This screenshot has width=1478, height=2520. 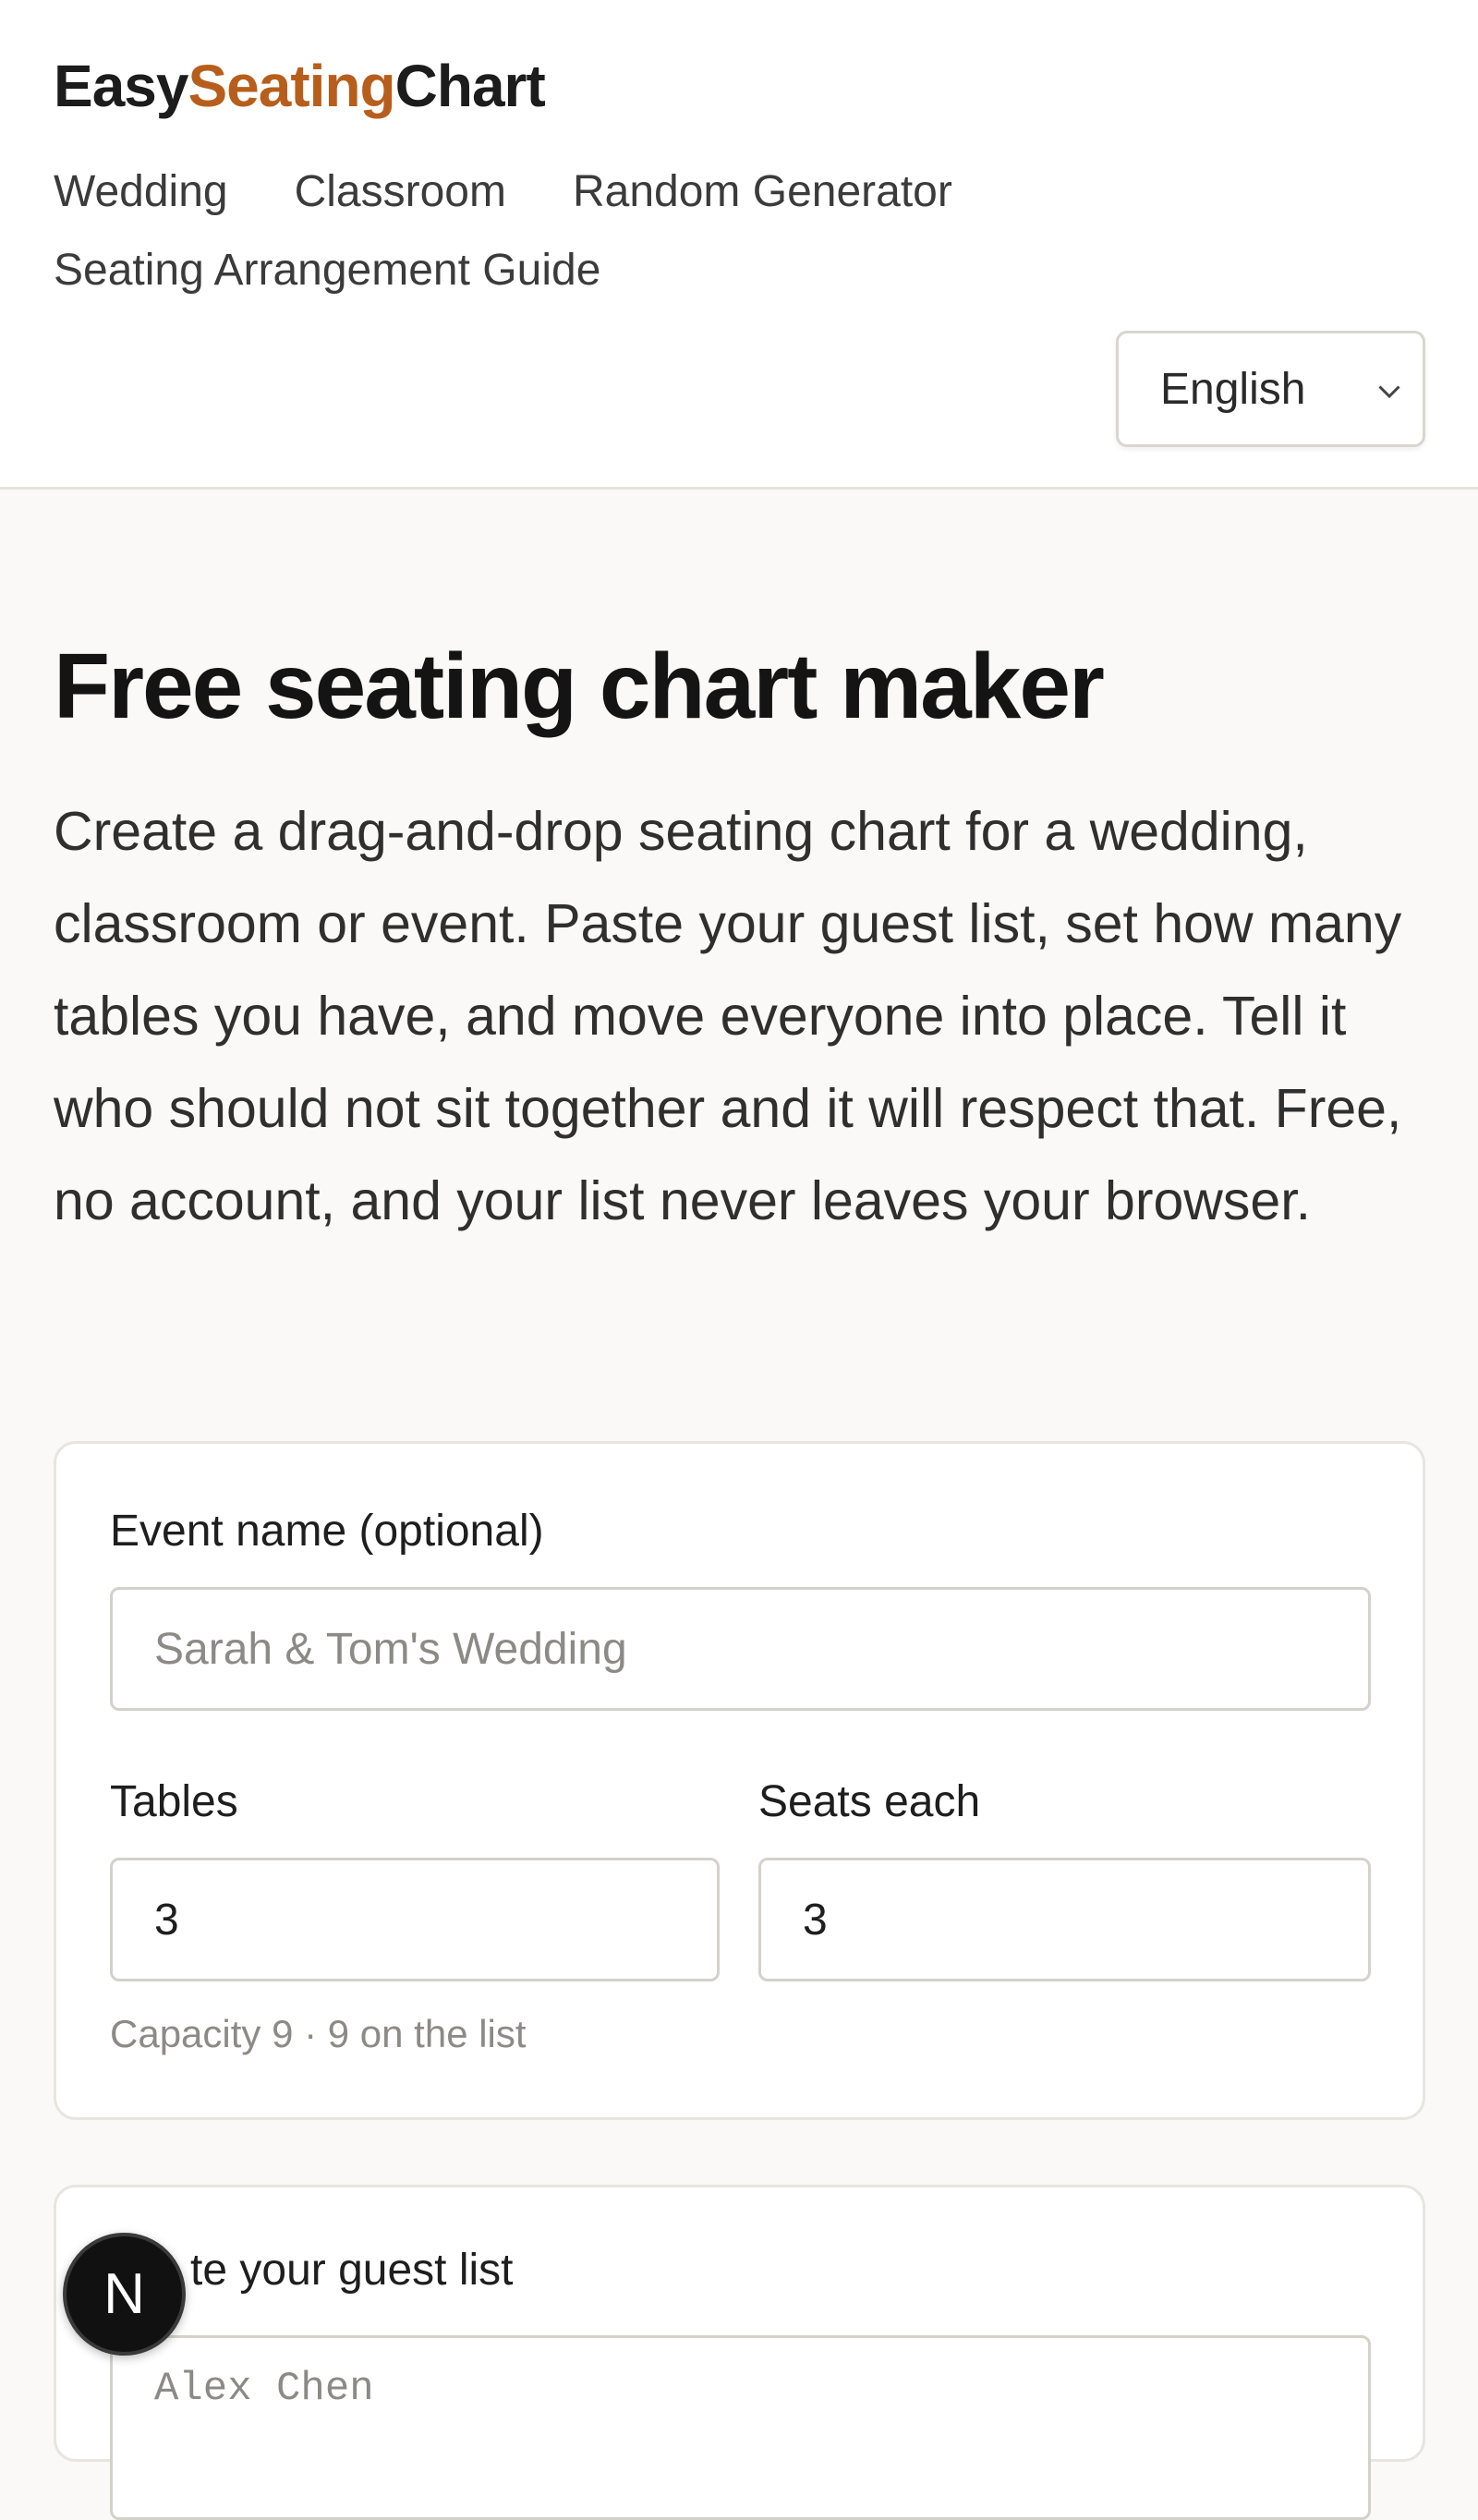 What do you see at coordinates (400, 192) in the screenshot?
I see `nav-link-classroom: Classroom` at bounding box center [400, 192].